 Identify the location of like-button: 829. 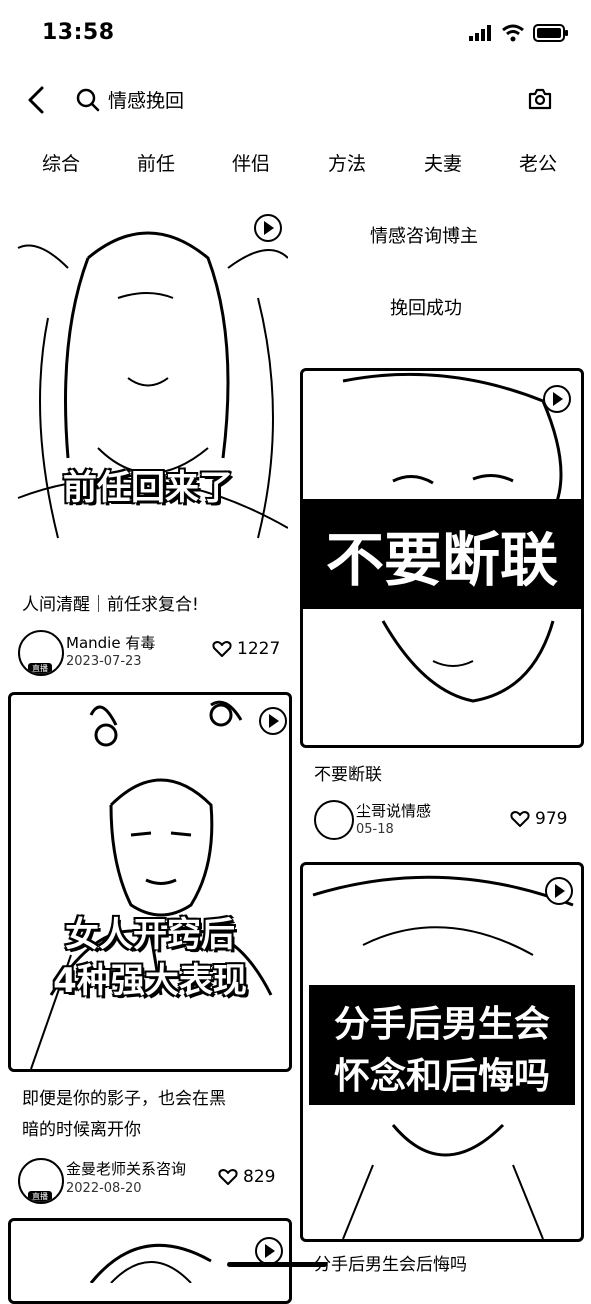
(246, 1177).